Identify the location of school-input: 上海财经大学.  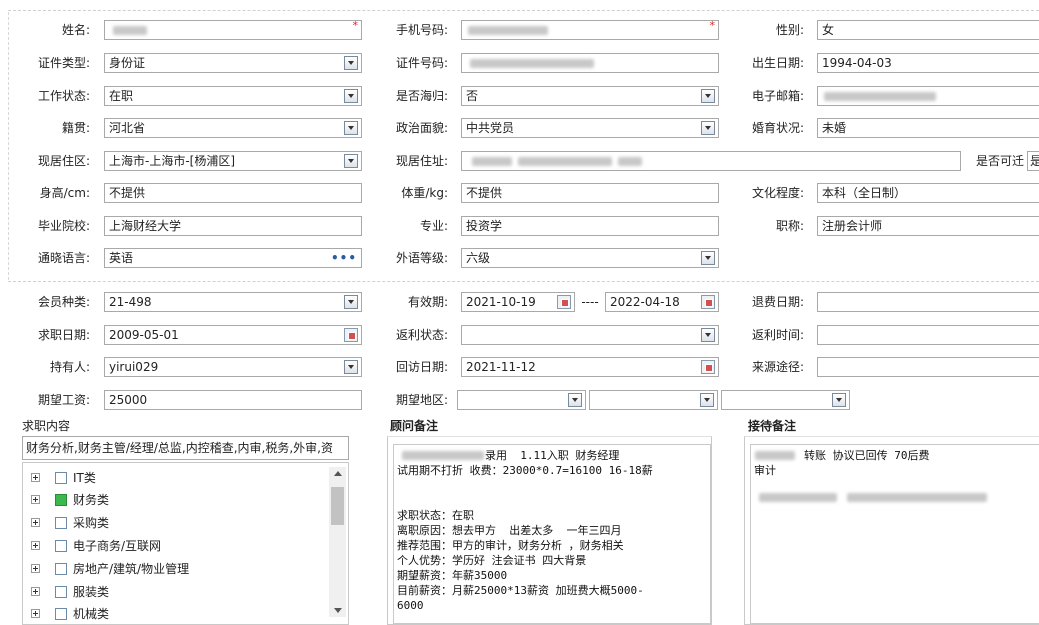
(233, 226).